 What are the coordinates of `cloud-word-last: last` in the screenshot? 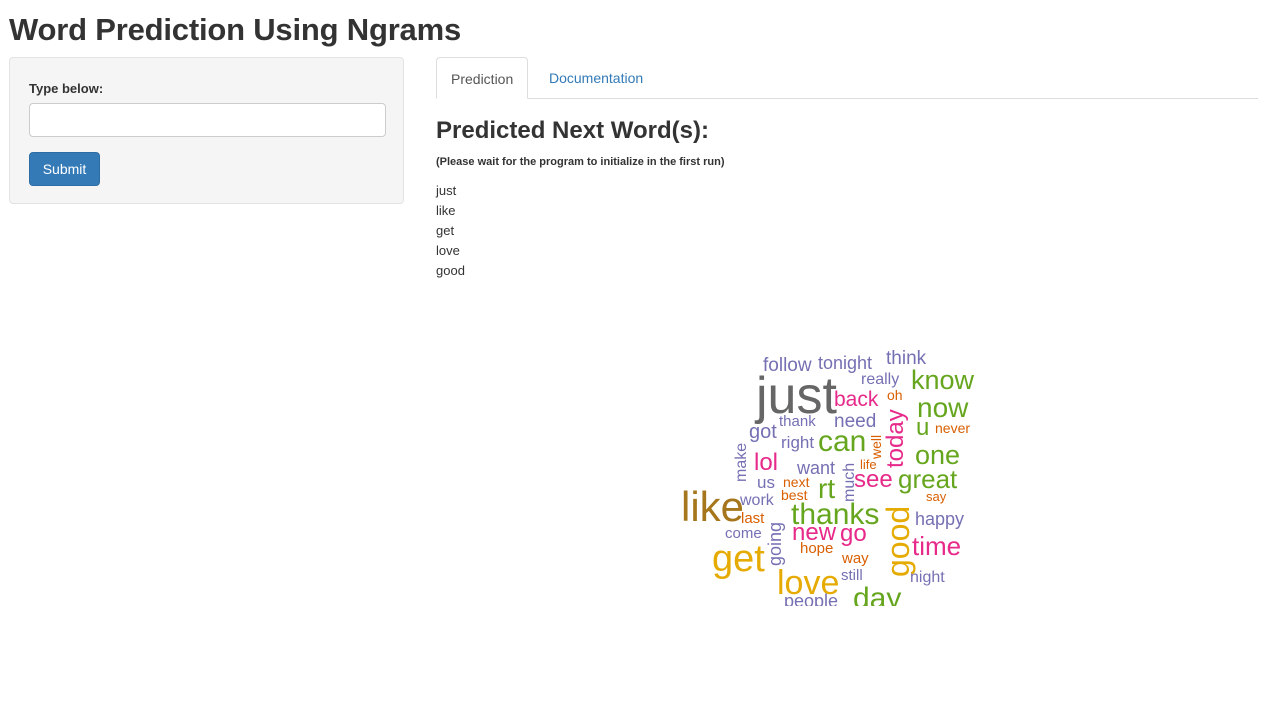 It's located at (753, 518).